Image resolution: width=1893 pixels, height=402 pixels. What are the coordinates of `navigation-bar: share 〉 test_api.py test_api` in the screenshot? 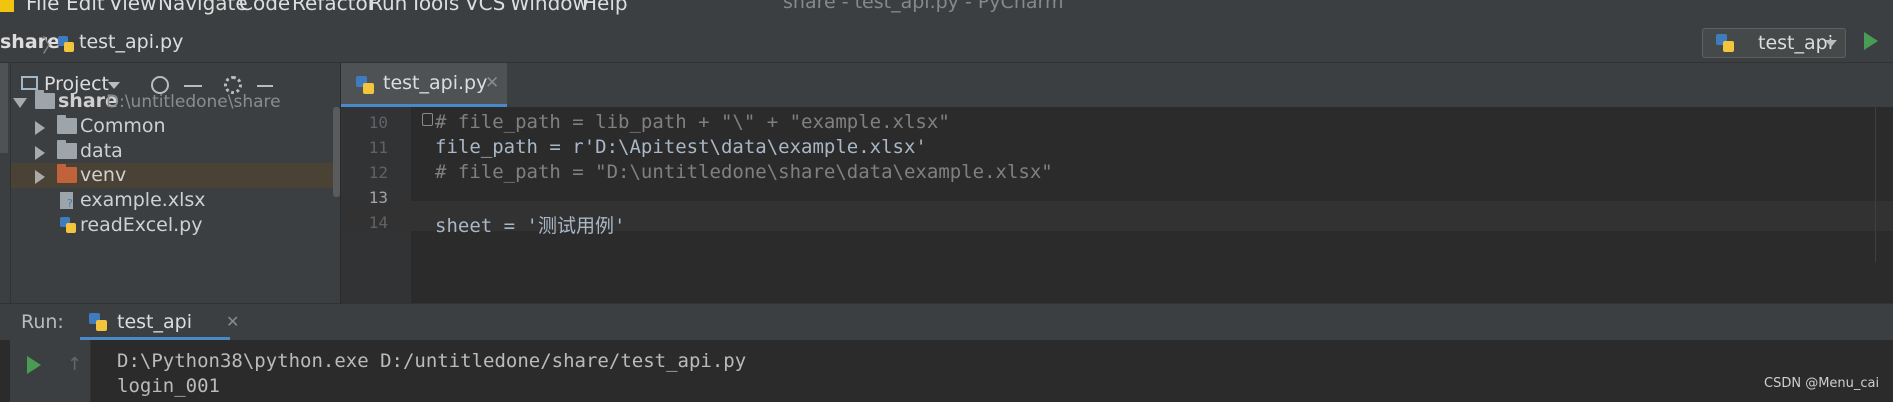 It's located at (946, 43).